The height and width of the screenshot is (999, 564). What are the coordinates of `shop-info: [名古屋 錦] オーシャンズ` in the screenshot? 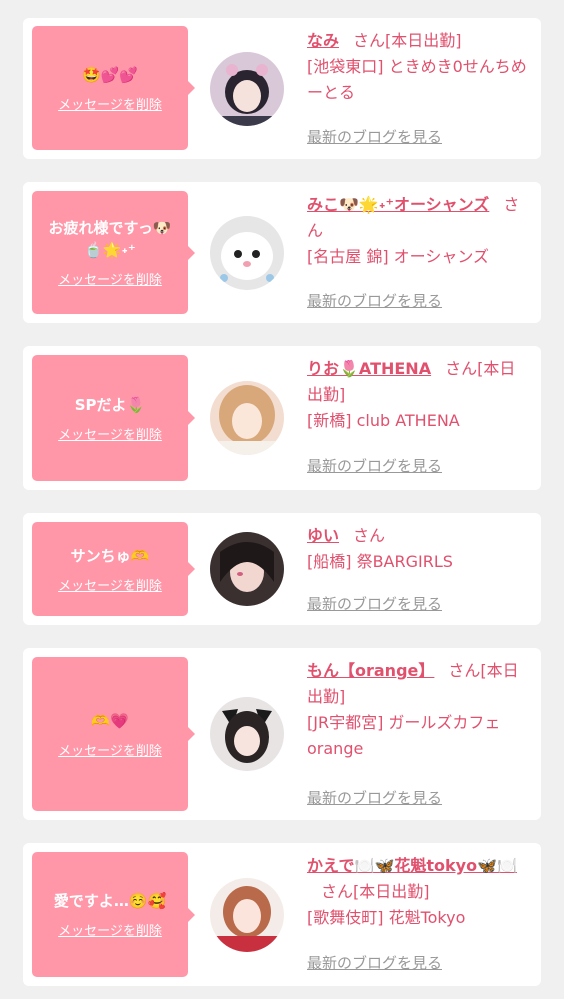 It's located at (398, 256).